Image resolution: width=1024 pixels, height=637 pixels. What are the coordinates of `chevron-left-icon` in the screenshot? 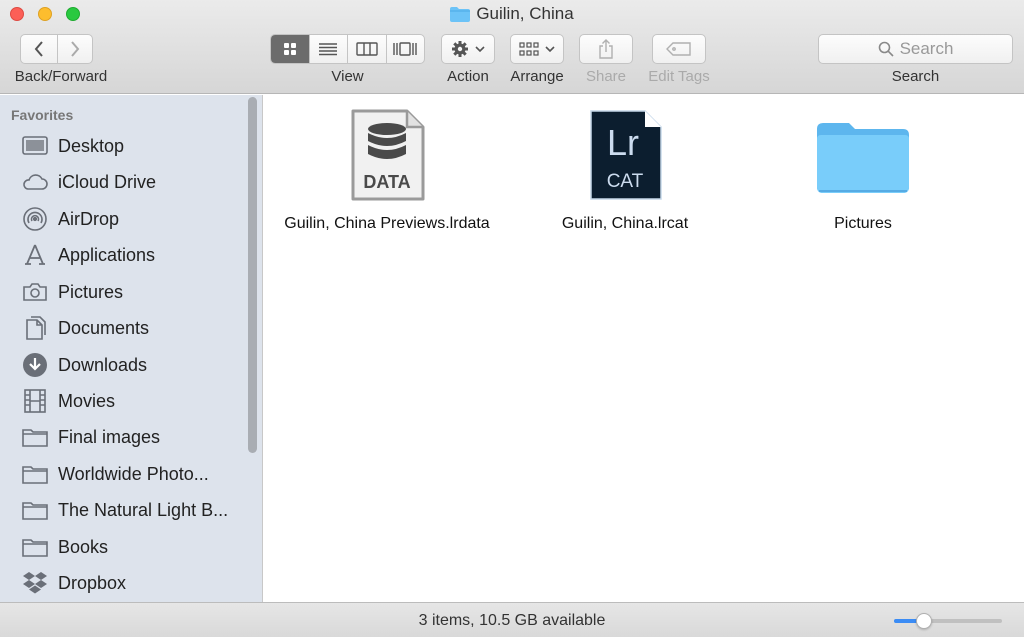 It's located at (38, 49).